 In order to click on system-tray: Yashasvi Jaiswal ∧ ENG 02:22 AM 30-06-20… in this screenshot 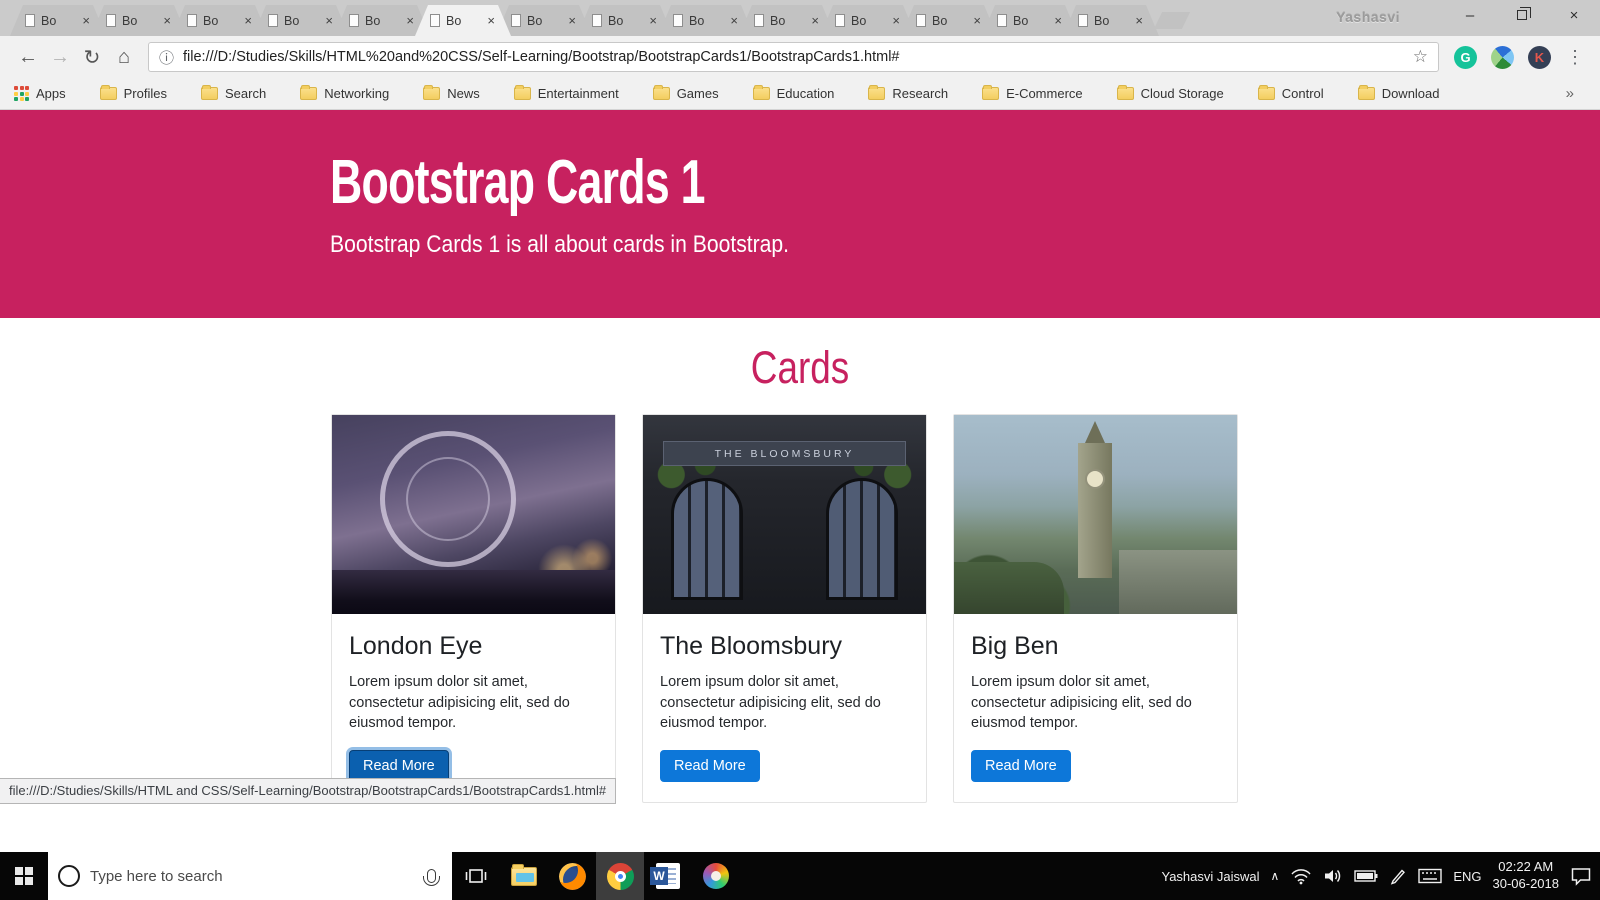, I will do `click(1381, 876)`.